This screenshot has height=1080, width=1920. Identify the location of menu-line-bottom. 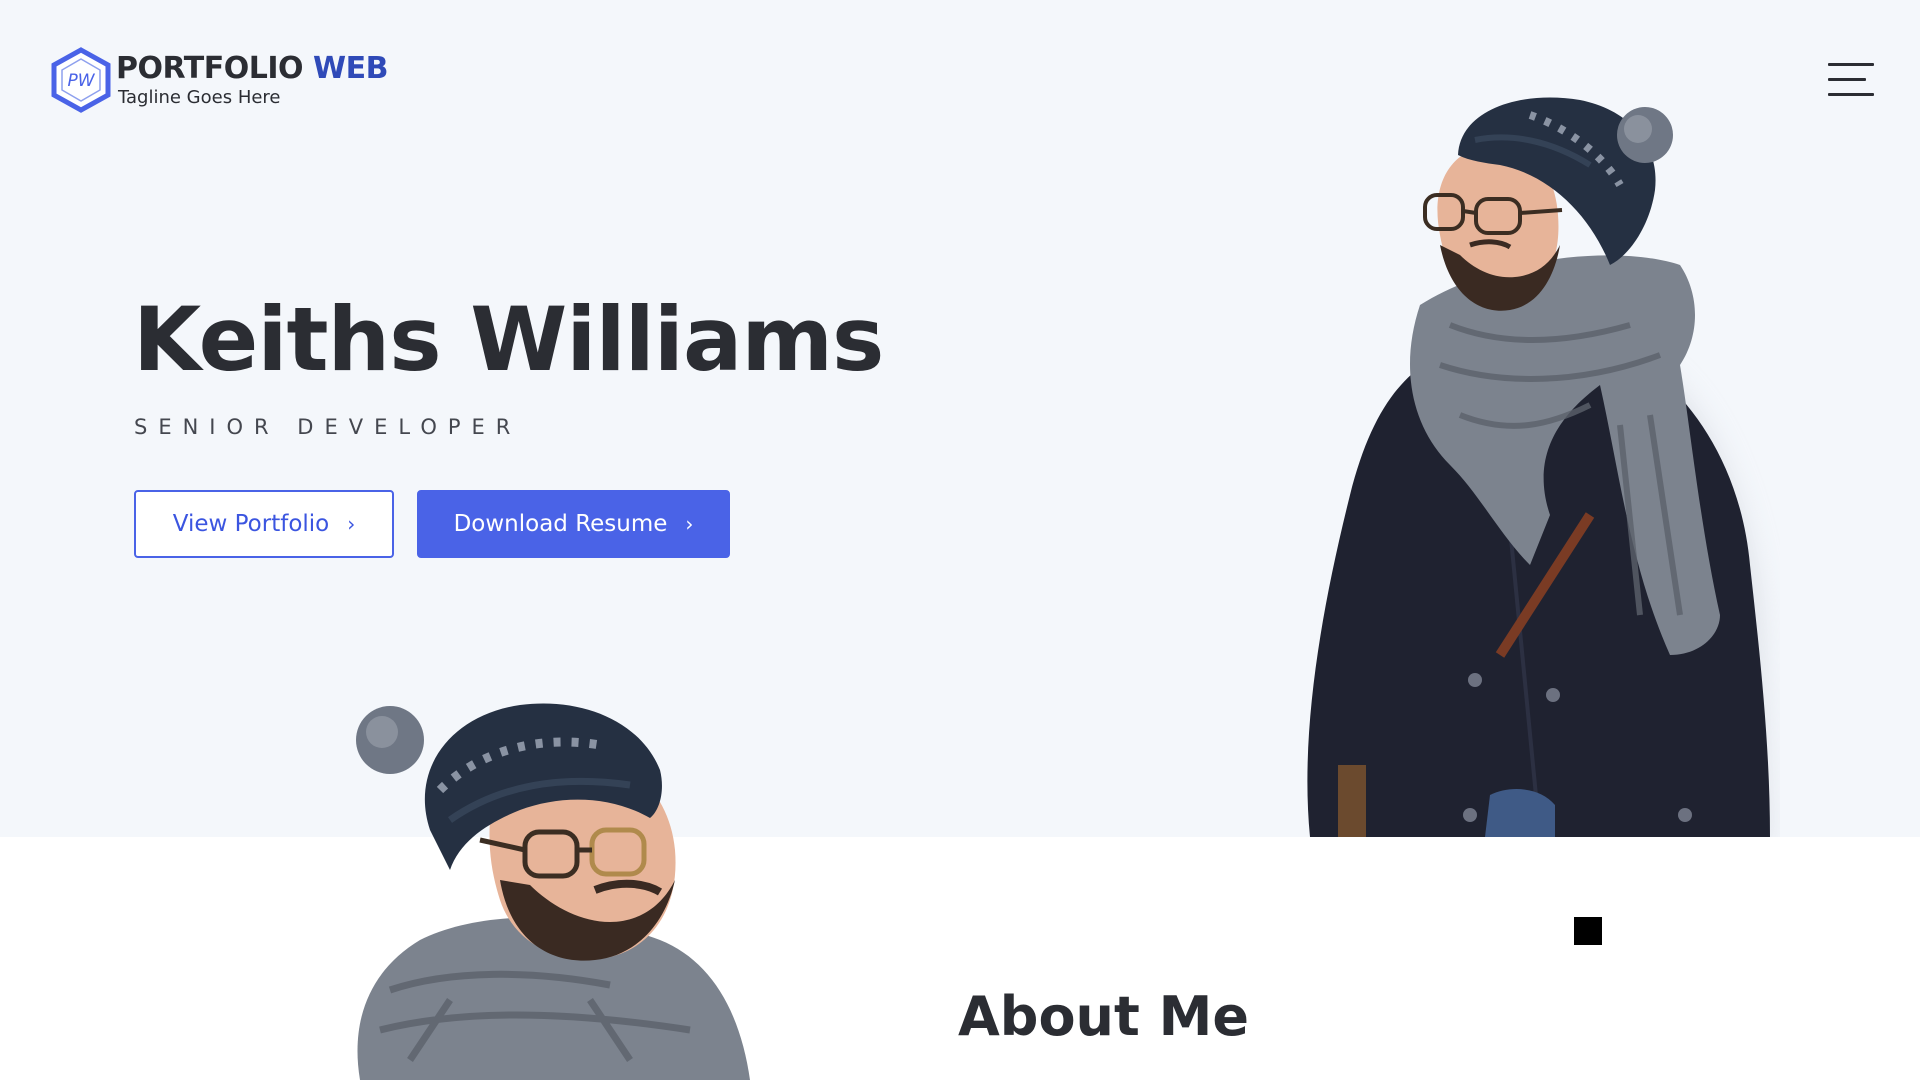
(1851, 94).